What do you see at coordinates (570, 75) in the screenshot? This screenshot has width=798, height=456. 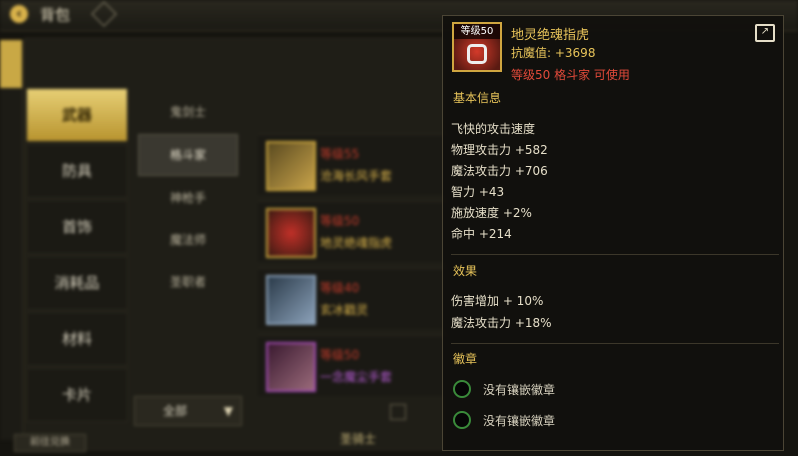 I see `item-requirement: 等级50 格斗家 可使用` at bounding box center [570, 75].